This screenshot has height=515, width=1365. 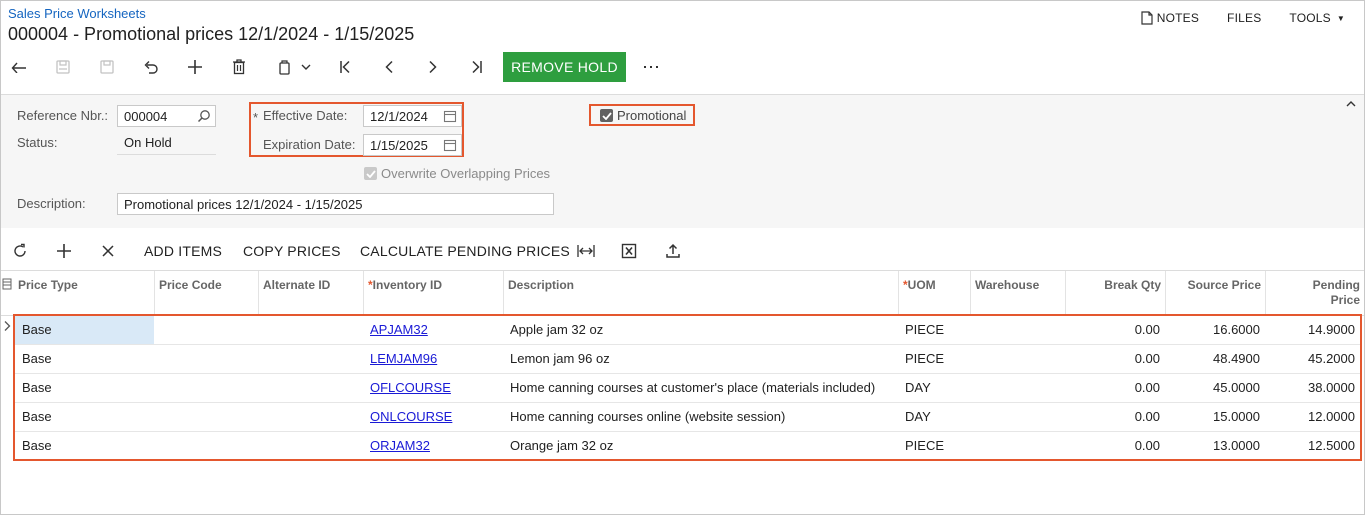 I want to click on promotional-checkbox, so click(x=606, y=115).